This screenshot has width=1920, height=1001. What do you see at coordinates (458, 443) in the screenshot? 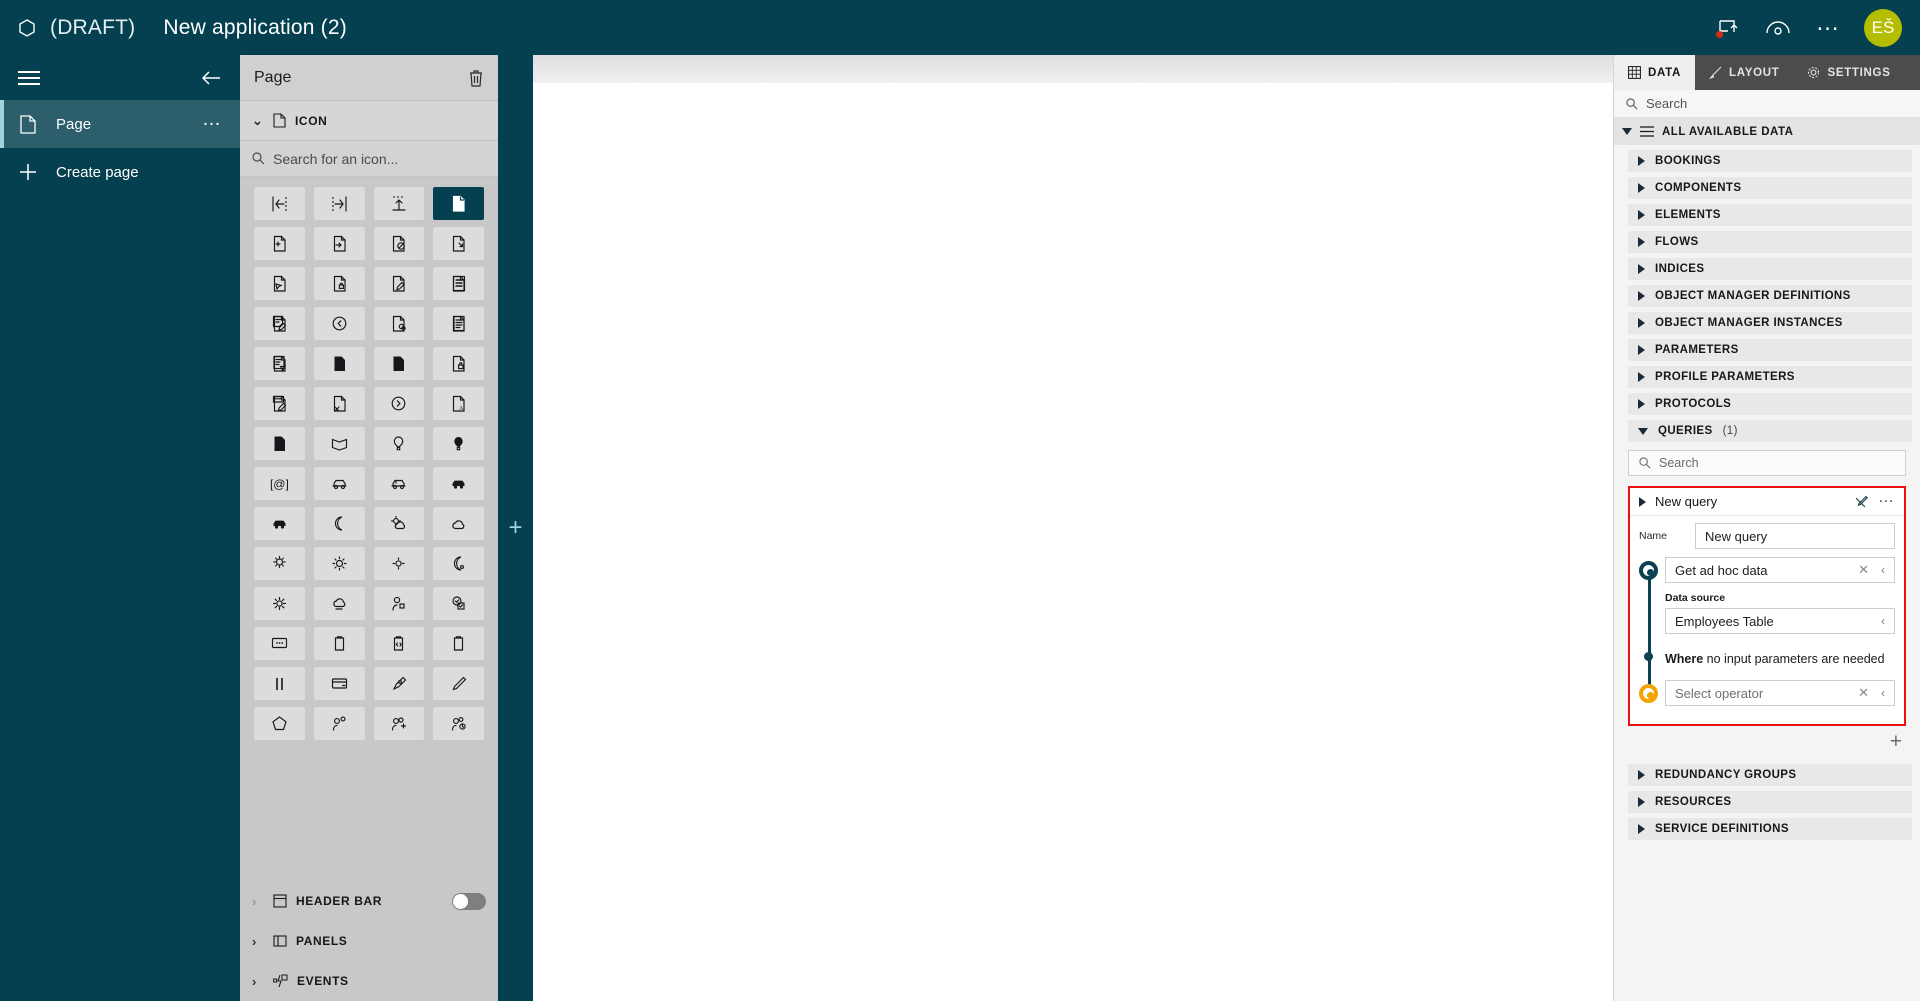
I see `balloon-filled-icon` at bounding box center [458, 443].